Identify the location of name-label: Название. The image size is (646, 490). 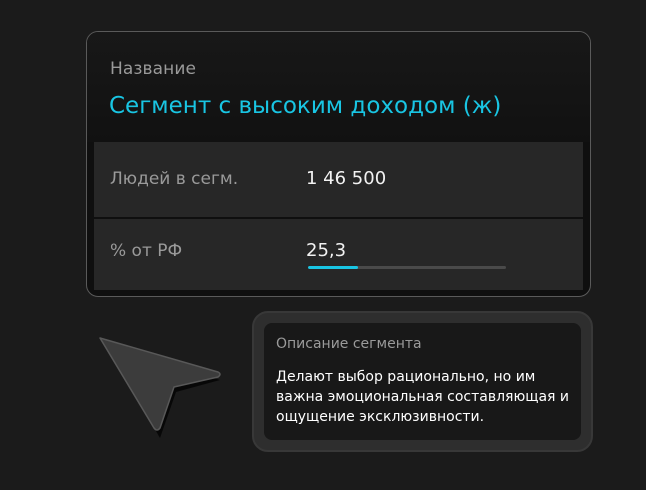
(153, 69).